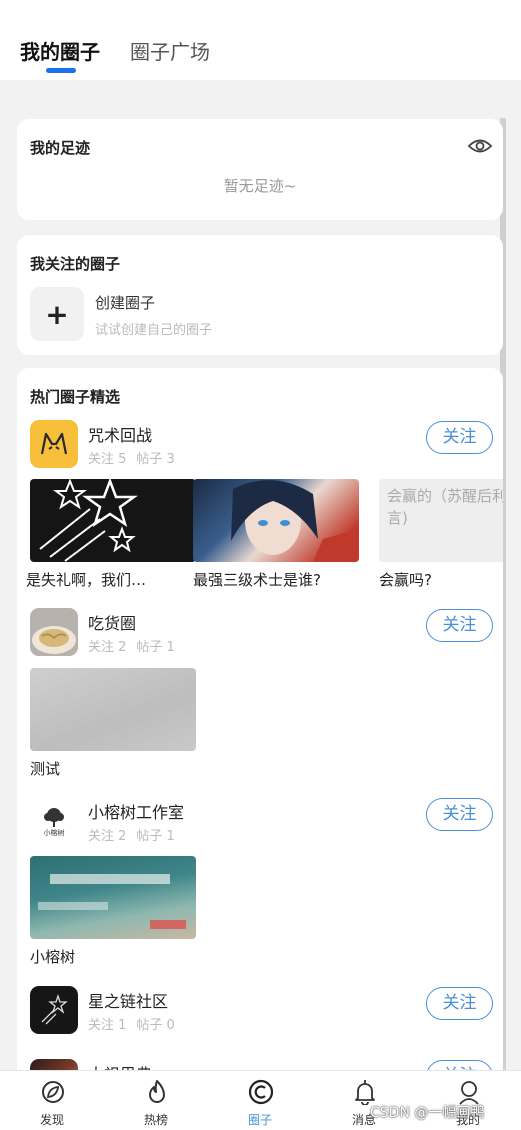  I want to click on circle-row: 吃货圈 关注 2 帖子 1 关注, so click(260, 634).